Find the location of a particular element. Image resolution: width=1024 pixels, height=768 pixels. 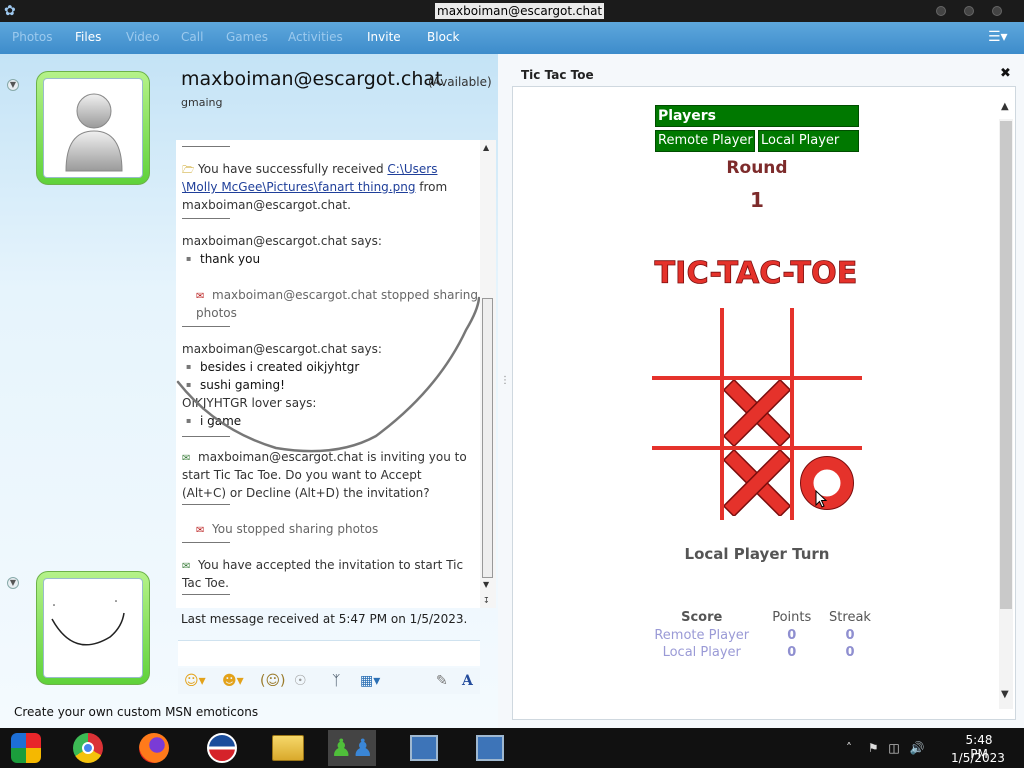

taskbar-app-msn is located at coordinates (26, 748).